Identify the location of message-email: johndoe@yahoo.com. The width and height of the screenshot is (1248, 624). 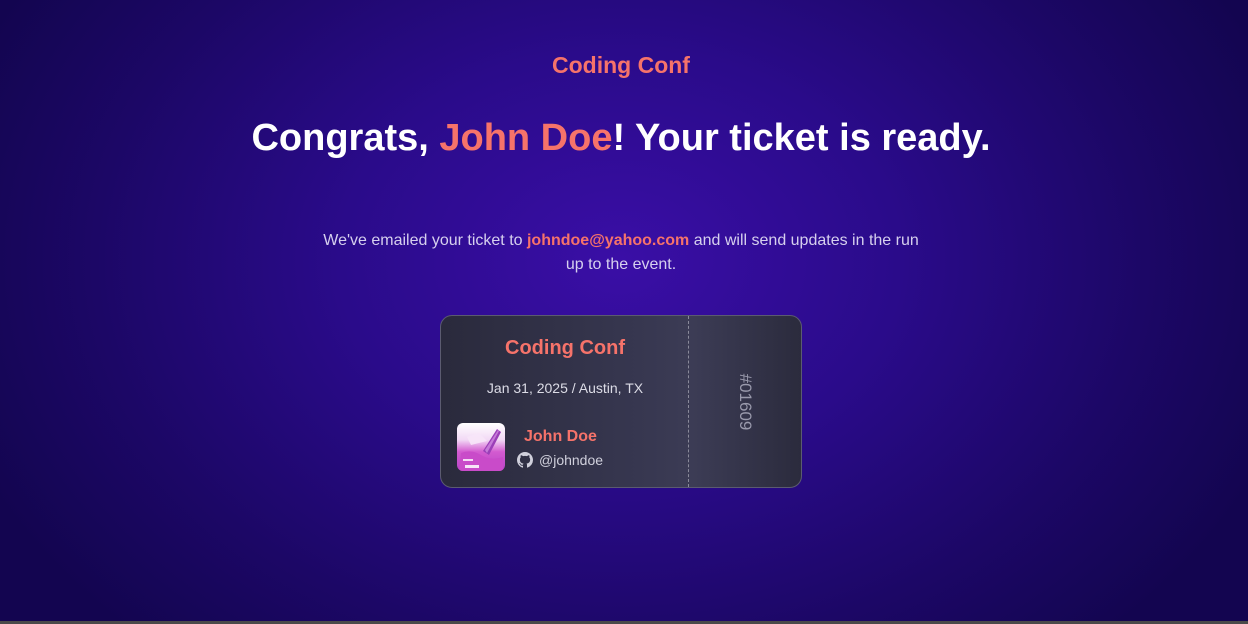
(608, 240).